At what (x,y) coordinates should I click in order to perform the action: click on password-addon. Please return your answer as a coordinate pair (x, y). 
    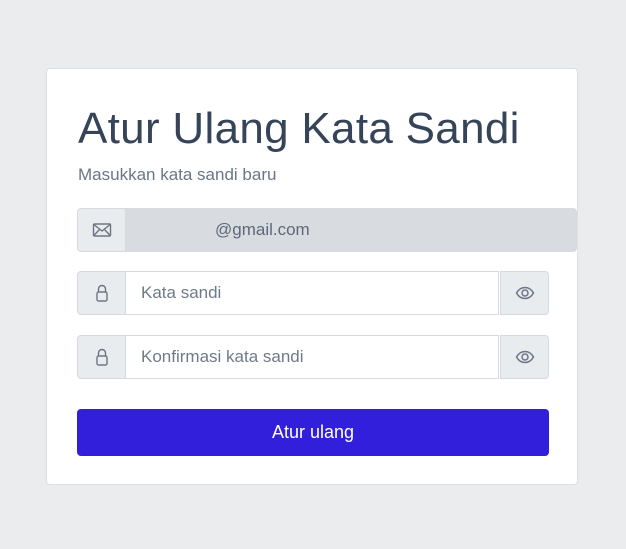
    Looking at the image, I should click on (101, 293).